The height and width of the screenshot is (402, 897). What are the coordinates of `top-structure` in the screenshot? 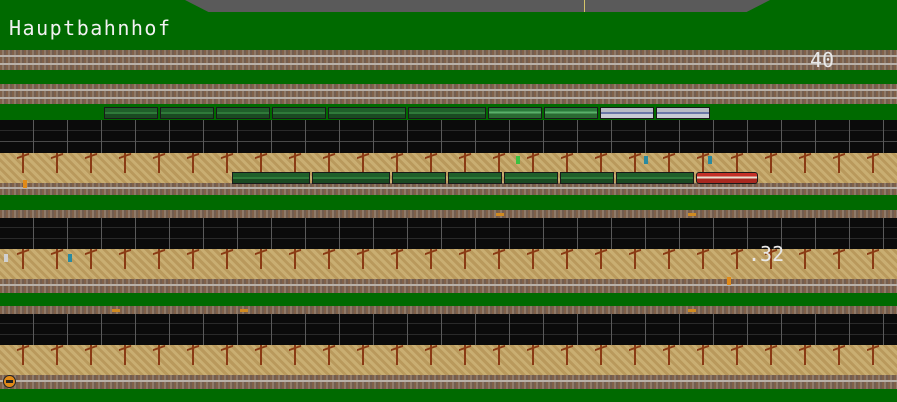 It's located at (477, 6).